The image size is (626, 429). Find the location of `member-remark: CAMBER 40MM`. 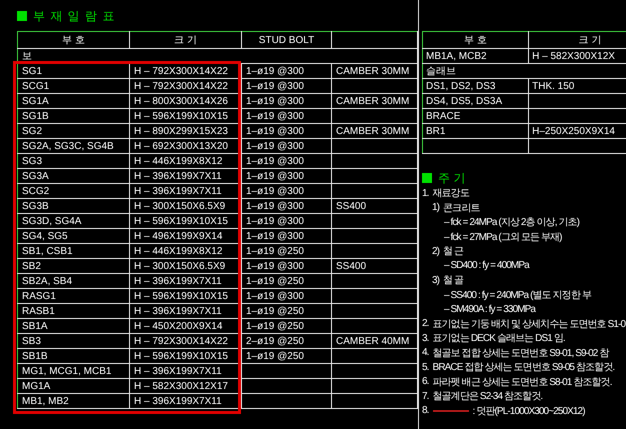

member-remark: CAMBER 40MM is located at coordinates (375, 341).